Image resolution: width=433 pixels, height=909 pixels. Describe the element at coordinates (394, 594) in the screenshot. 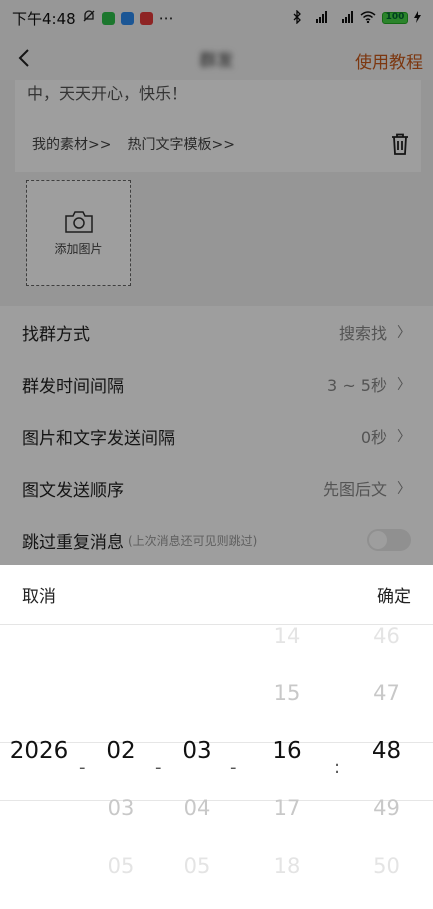

I see `confirm-button: 确定` at that location.